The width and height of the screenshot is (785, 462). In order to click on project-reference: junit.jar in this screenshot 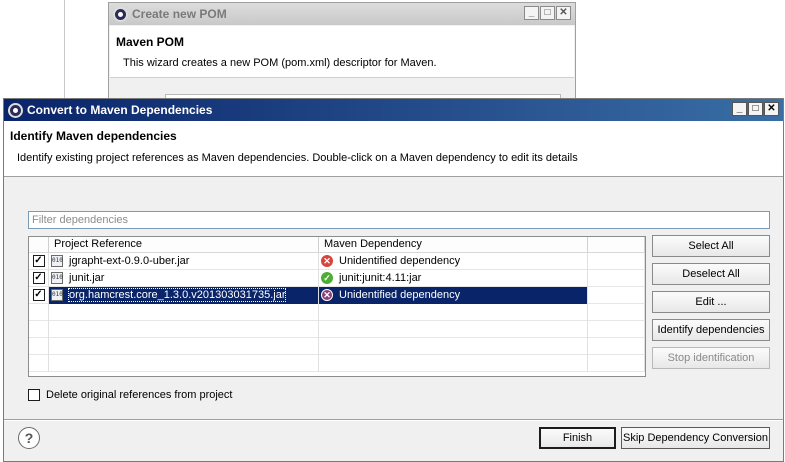, I will do `click(87, 278)`.